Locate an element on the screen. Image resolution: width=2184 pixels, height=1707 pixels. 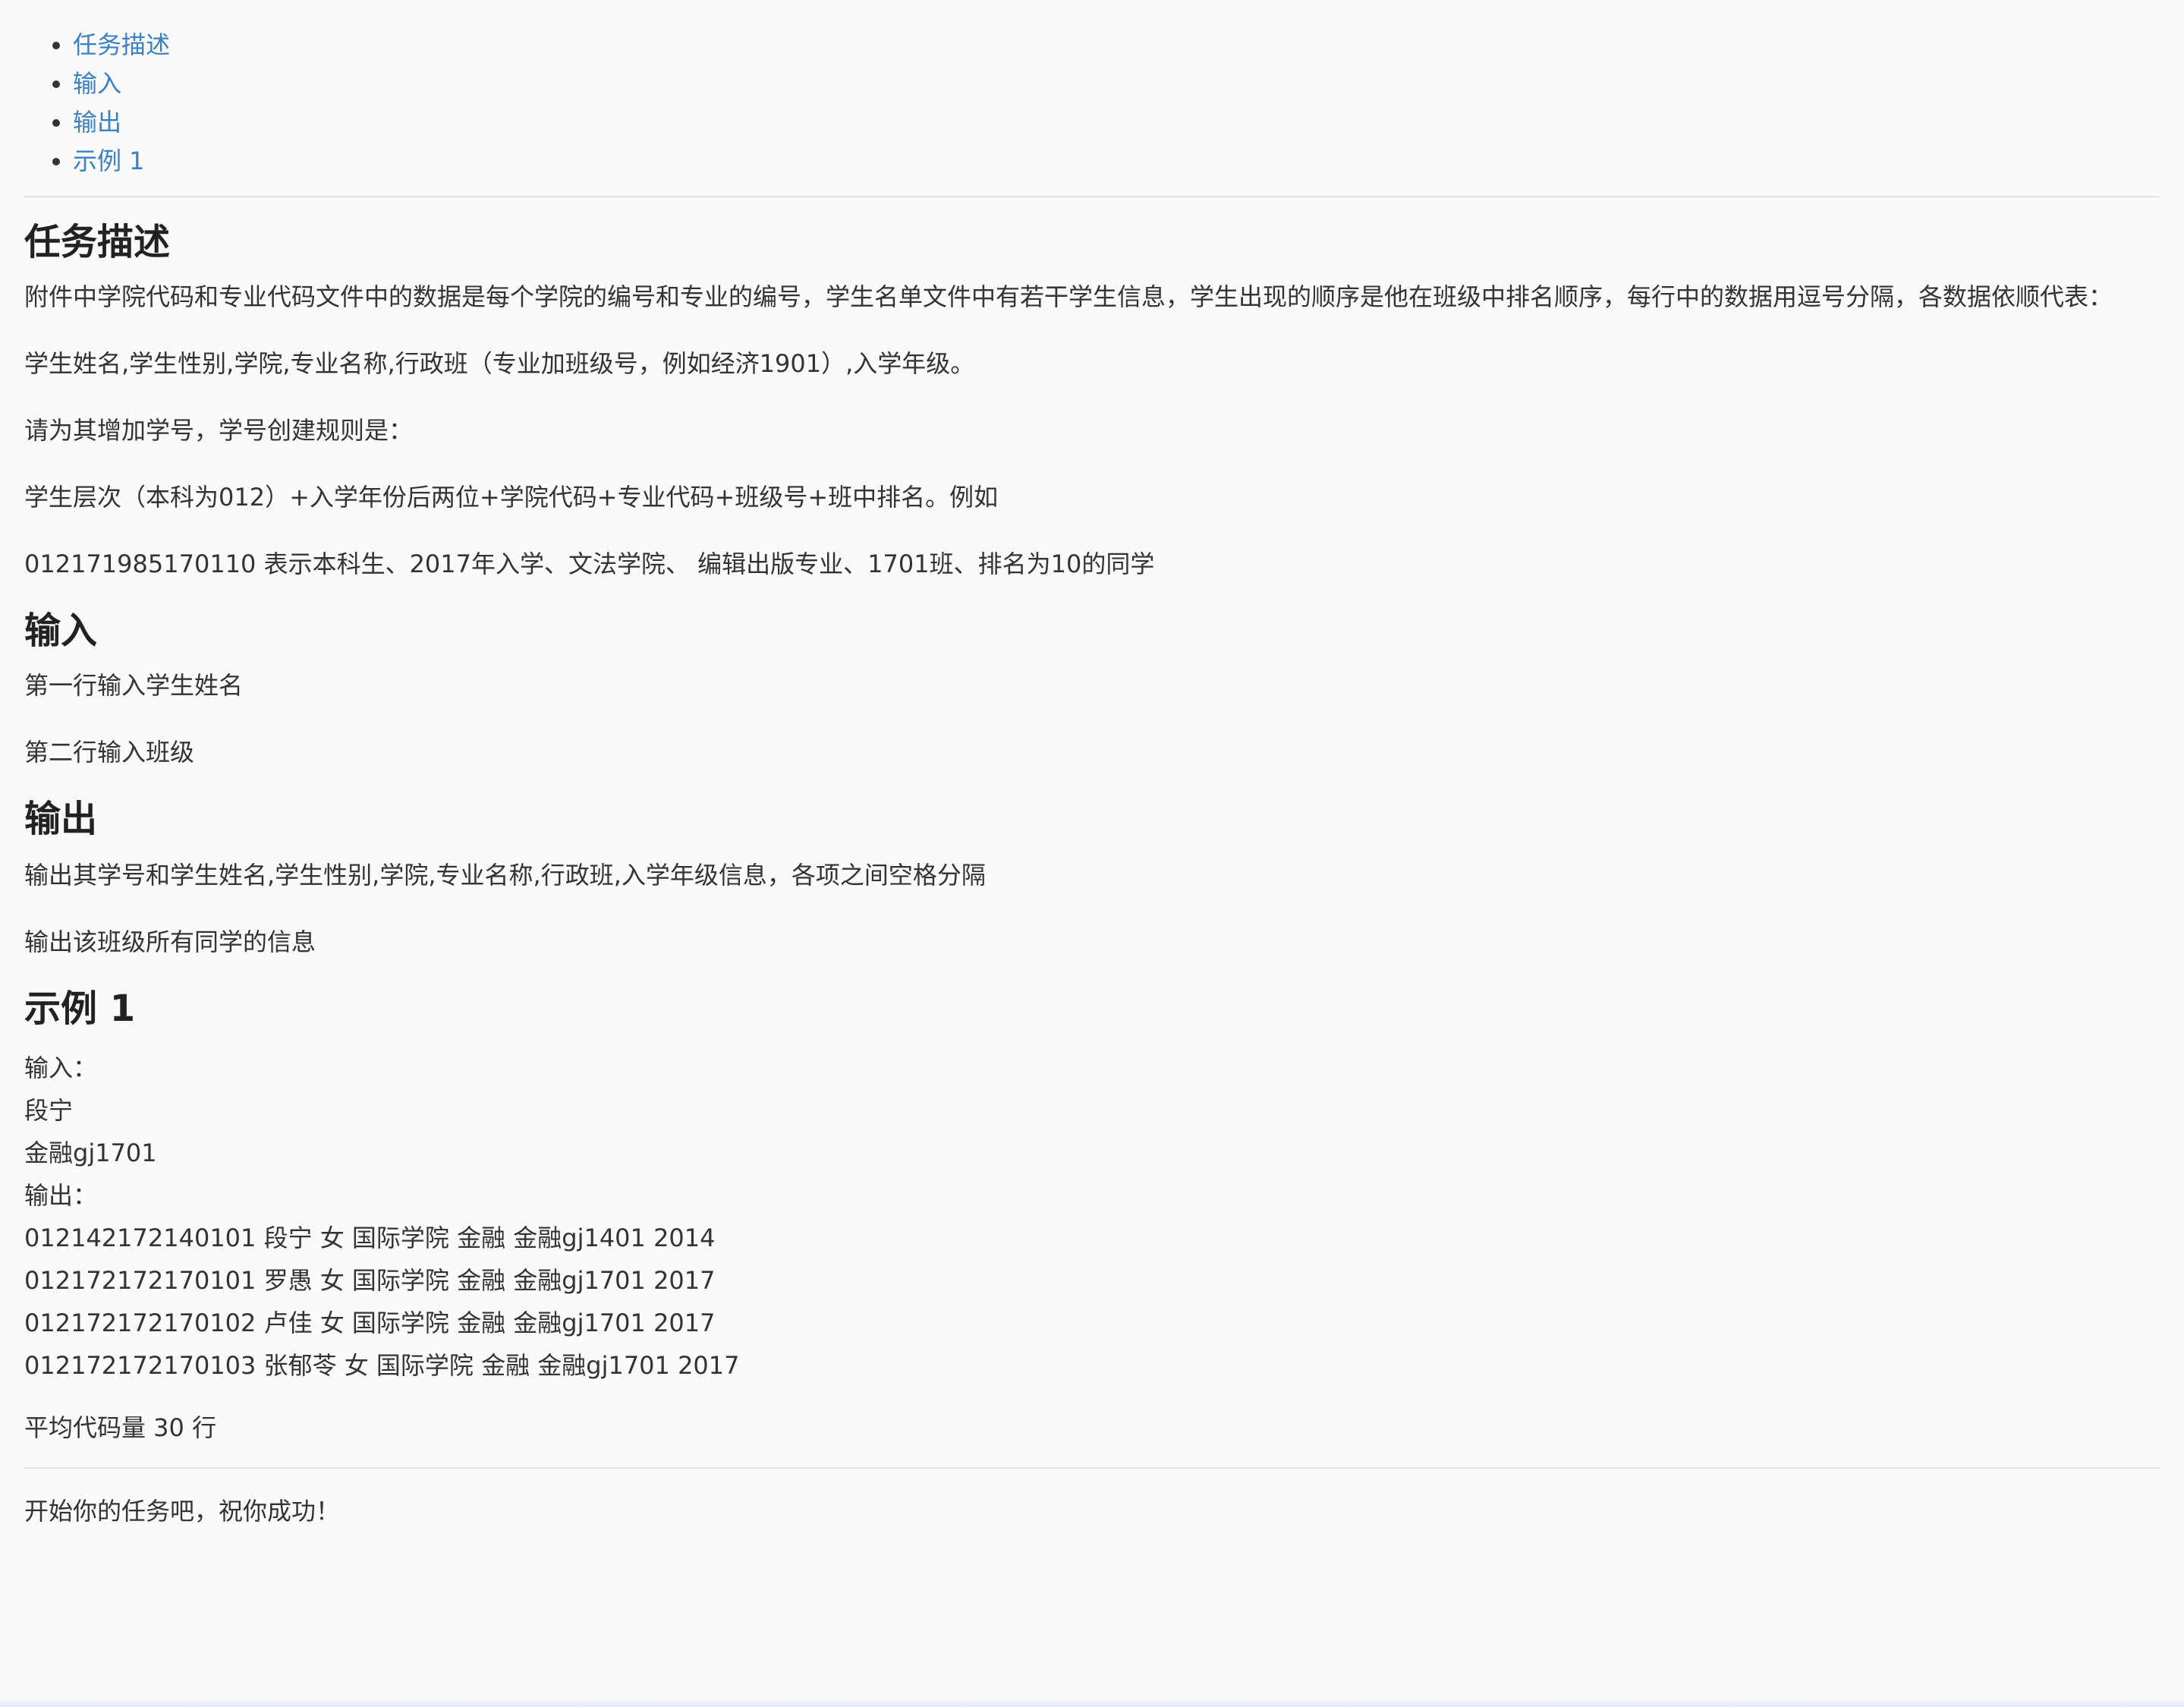
input-paragraph-2: 第二行输入班级 is located at coordinates (109, 752).